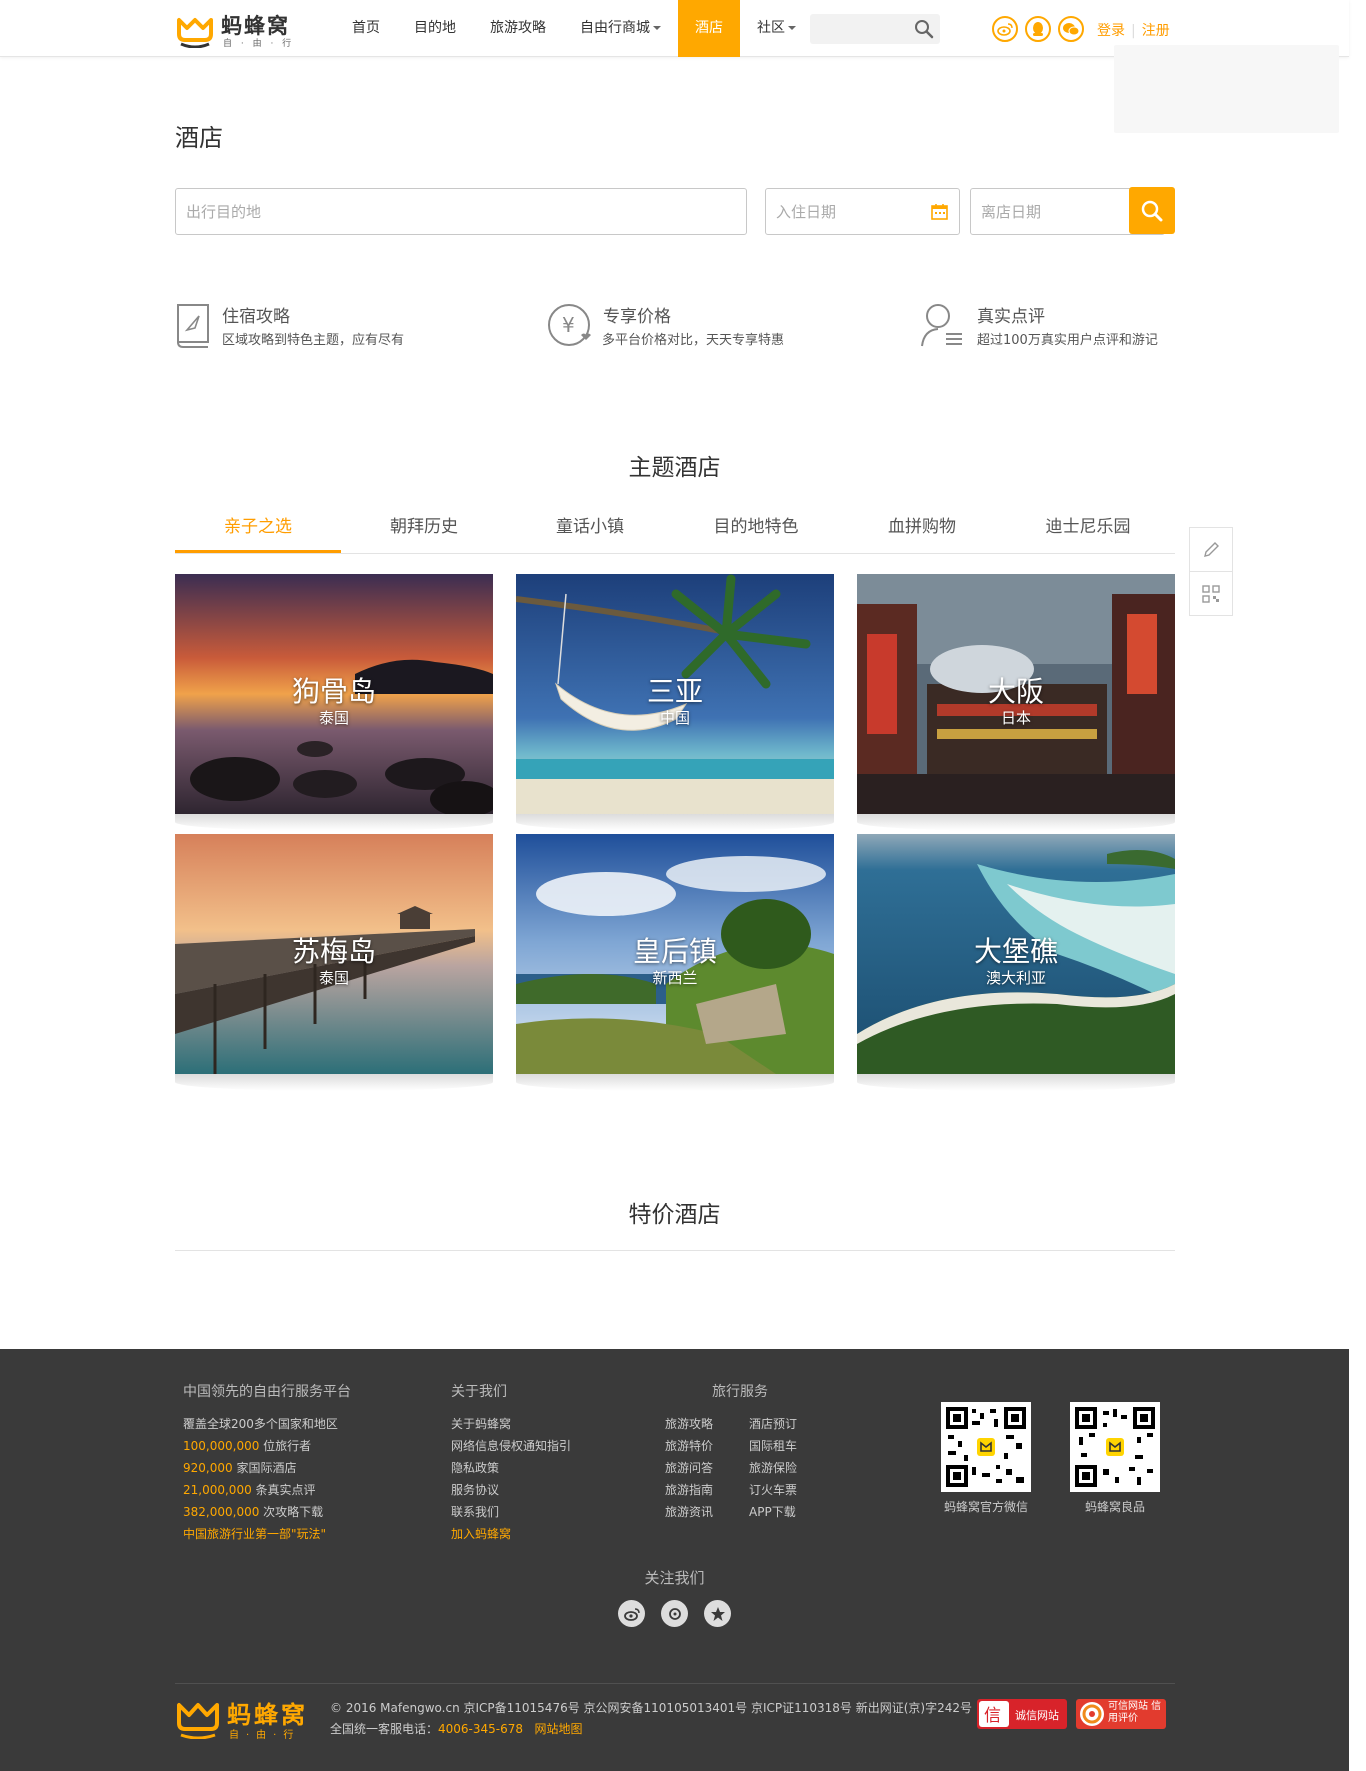 Image resolution: width=1366 pixels, height=1771 pixels. I want to click on main-nav: 首页 目的地 旅游攻略 自由行商城 酒店 社区, so click(574, 28).